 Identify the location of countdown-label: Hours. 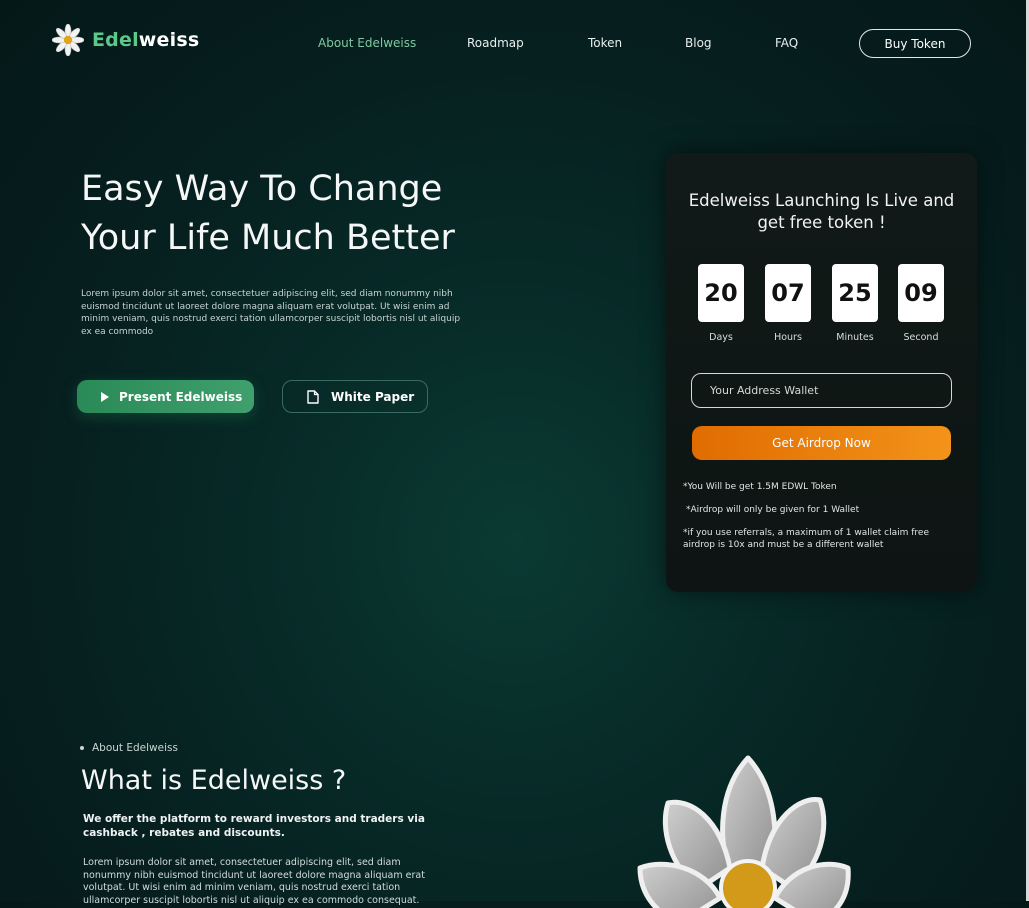
(788, 337).